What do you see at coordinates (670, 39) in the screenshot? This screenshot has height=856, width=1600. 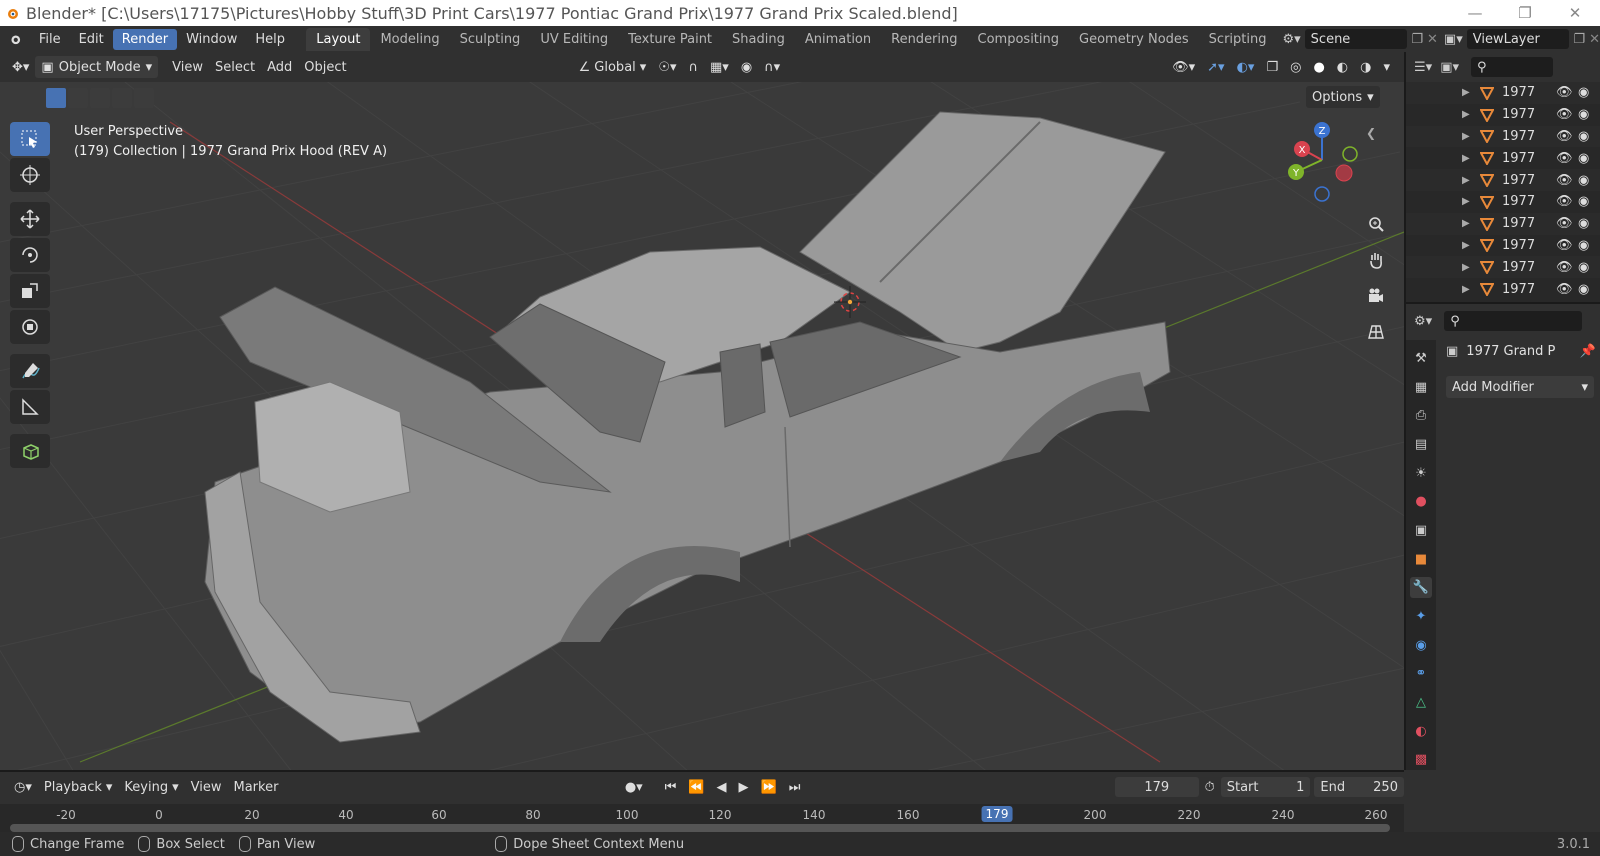 I see `tab-texture-paint: Texture Paint` at bounding box center [670, 39].